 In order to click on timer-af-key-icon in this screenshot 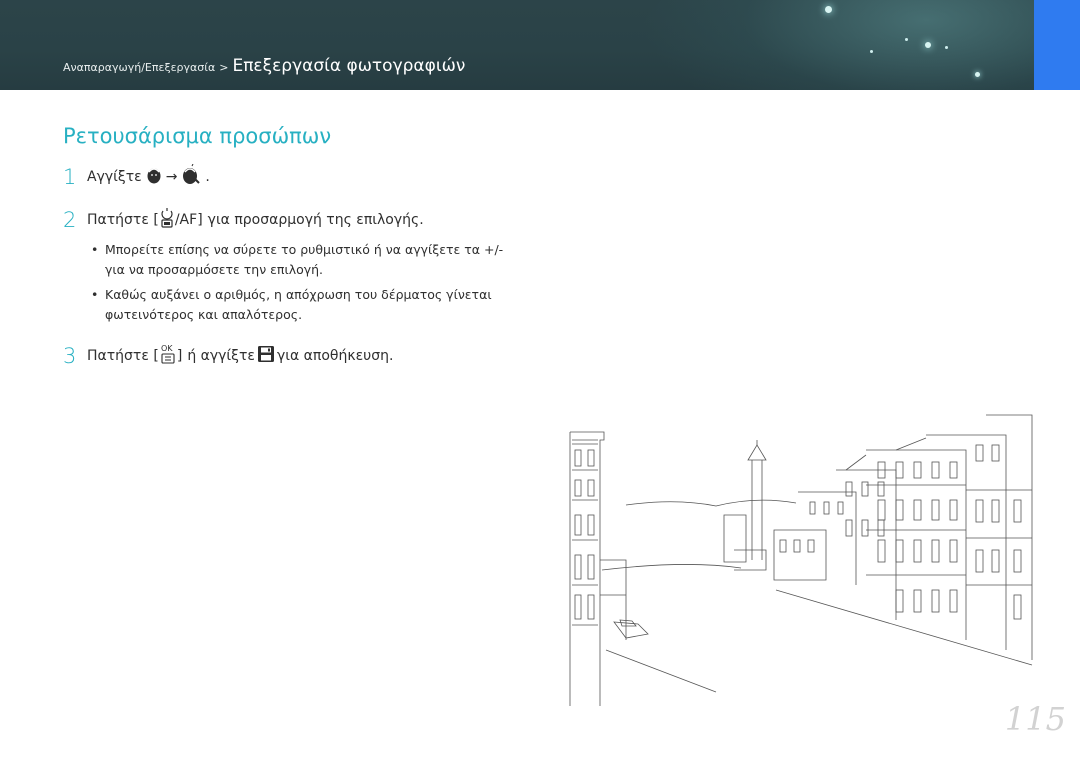, I will do `click(167, 220)`.